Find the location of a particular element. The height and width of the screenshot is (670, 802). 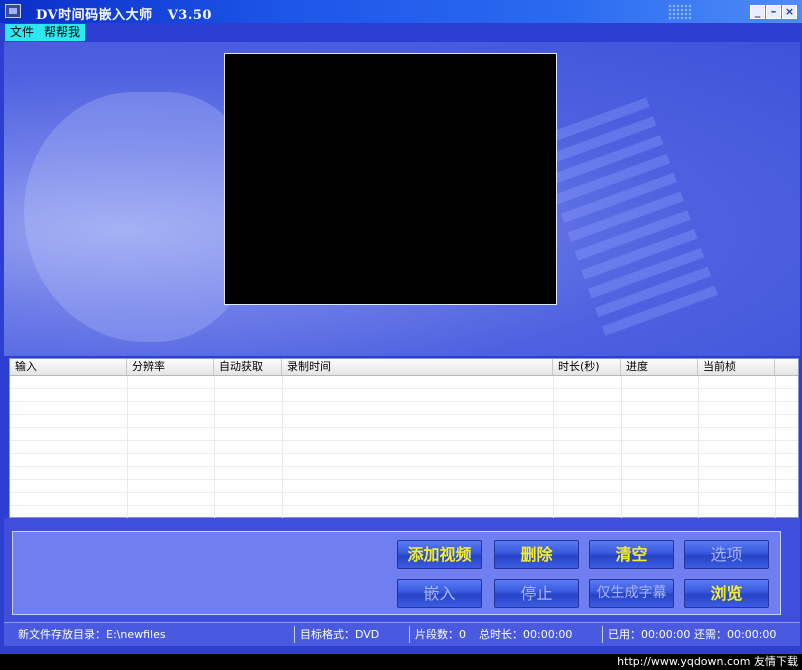

camcorder-background-image is located at coordinates (139, 217).